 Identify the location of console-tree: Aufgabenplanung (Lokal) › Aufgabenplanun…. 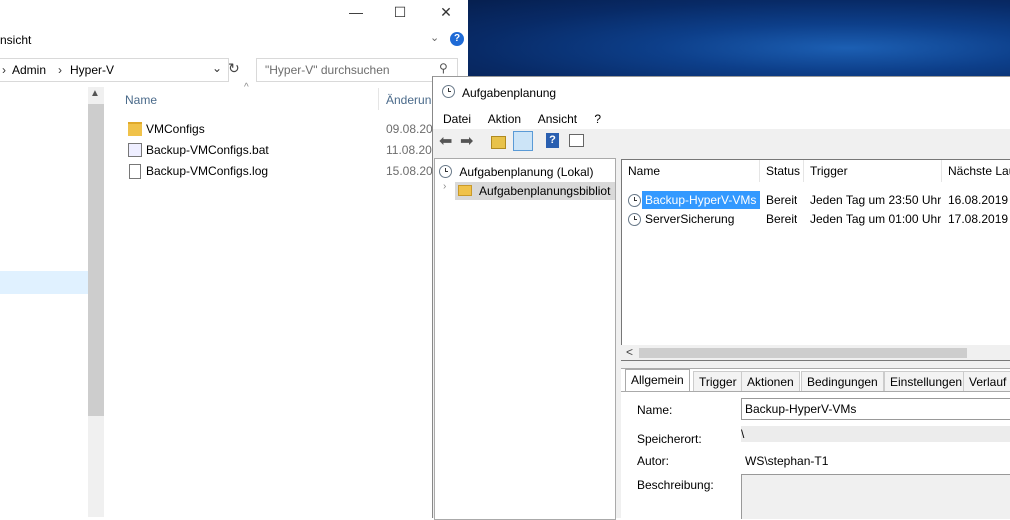
(525, 339).